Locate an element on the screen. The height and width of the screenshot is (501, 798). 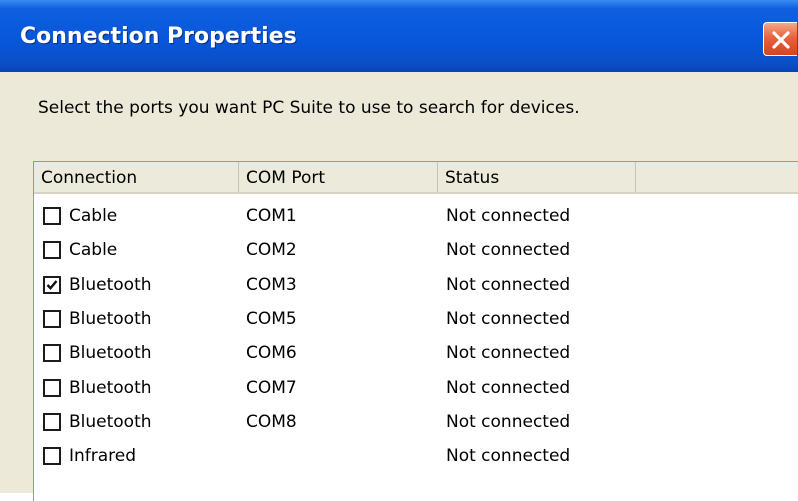
list-item: Bluetooth COM6 Not connected is located at coordinates (416, 353).